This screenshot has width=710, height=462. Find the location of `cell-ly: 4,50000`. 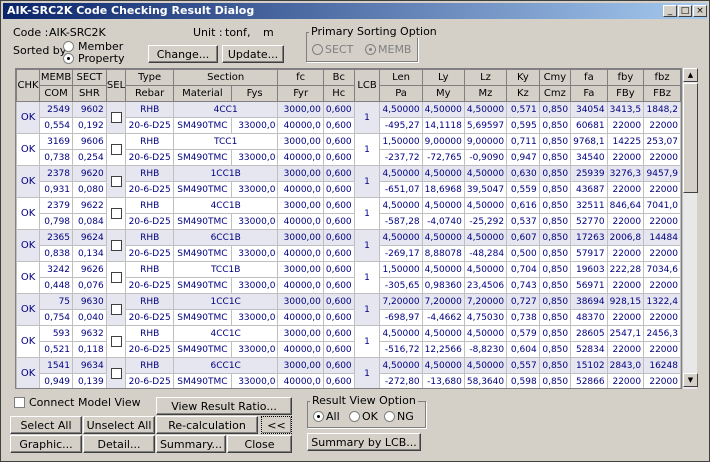

cell-ly: 4,50000 is located at coordinates (443, 333).